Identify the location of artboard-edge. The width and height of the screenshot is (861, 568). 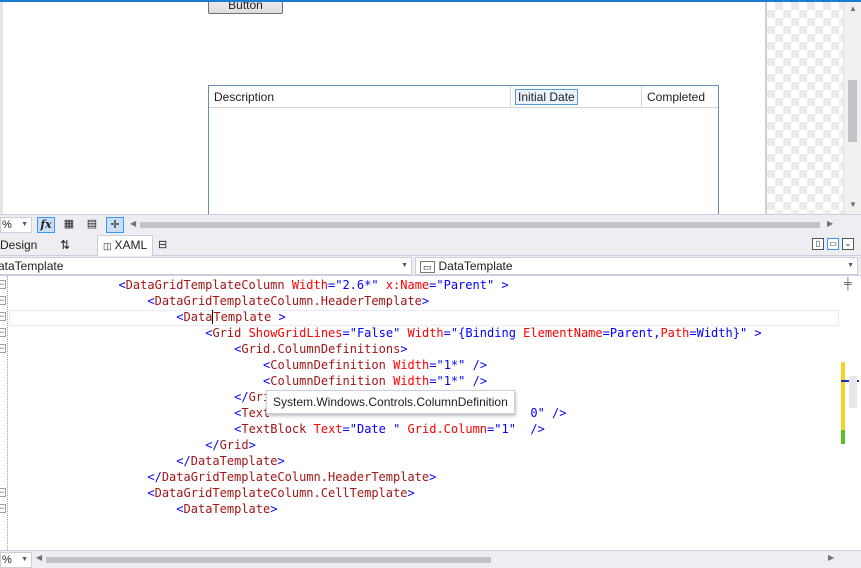
(1, 108).